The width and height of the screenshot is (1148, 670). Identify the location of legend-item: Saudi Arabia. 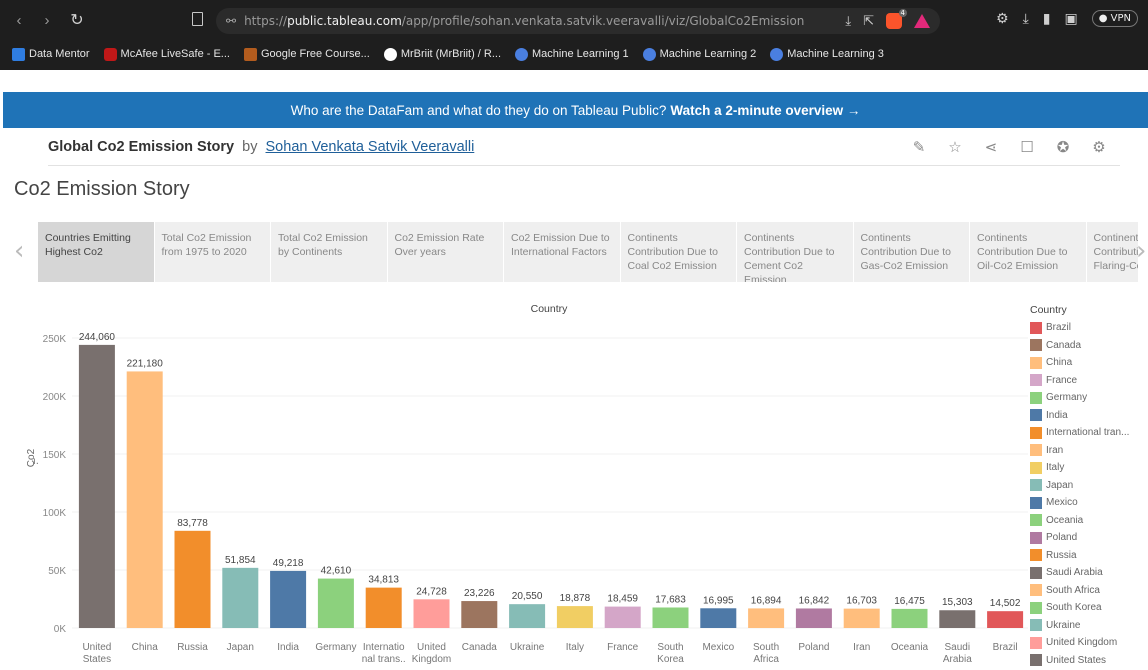
(1089, 573).